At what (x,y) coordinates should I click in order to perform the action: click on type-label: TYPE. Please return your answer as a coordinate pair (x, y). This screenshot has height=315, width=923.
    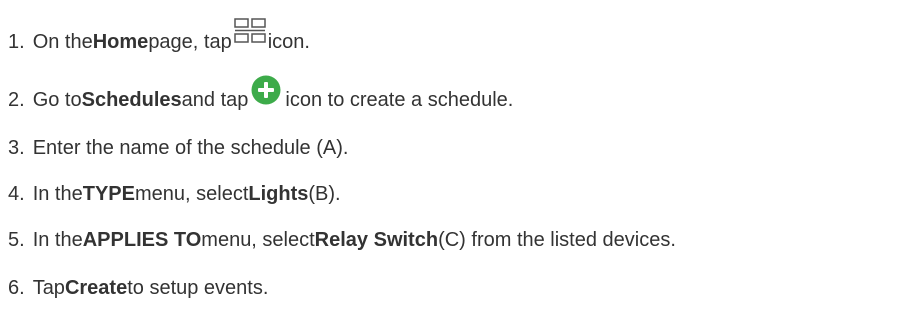
    Looking at the image, I should click on (108, 194).